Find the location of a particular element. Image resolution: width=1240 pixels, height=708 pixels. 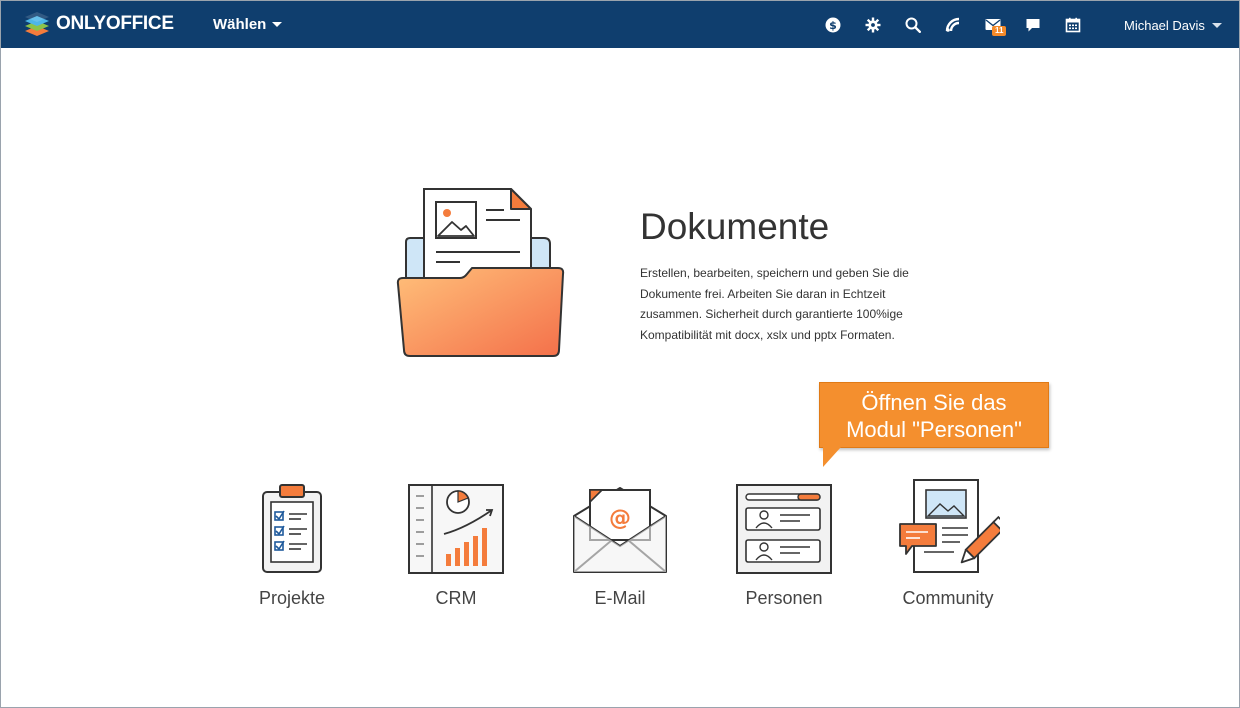

feed-icon is located at coordinates (953, 25).